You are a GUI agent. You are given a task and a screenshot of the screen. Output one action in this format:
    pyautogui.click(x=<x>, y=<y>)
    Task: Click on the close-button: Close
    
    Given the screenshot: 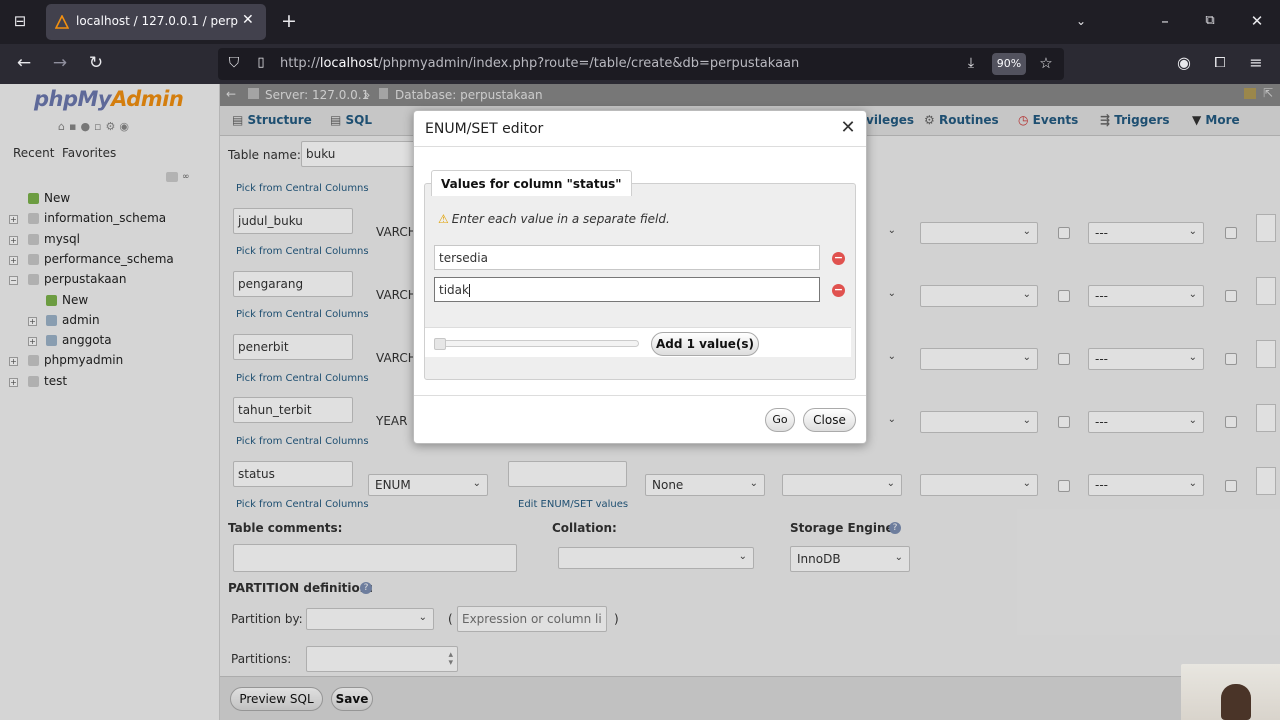 What is the action you would take?
    pyautogui.click(x=829, y=420)
    